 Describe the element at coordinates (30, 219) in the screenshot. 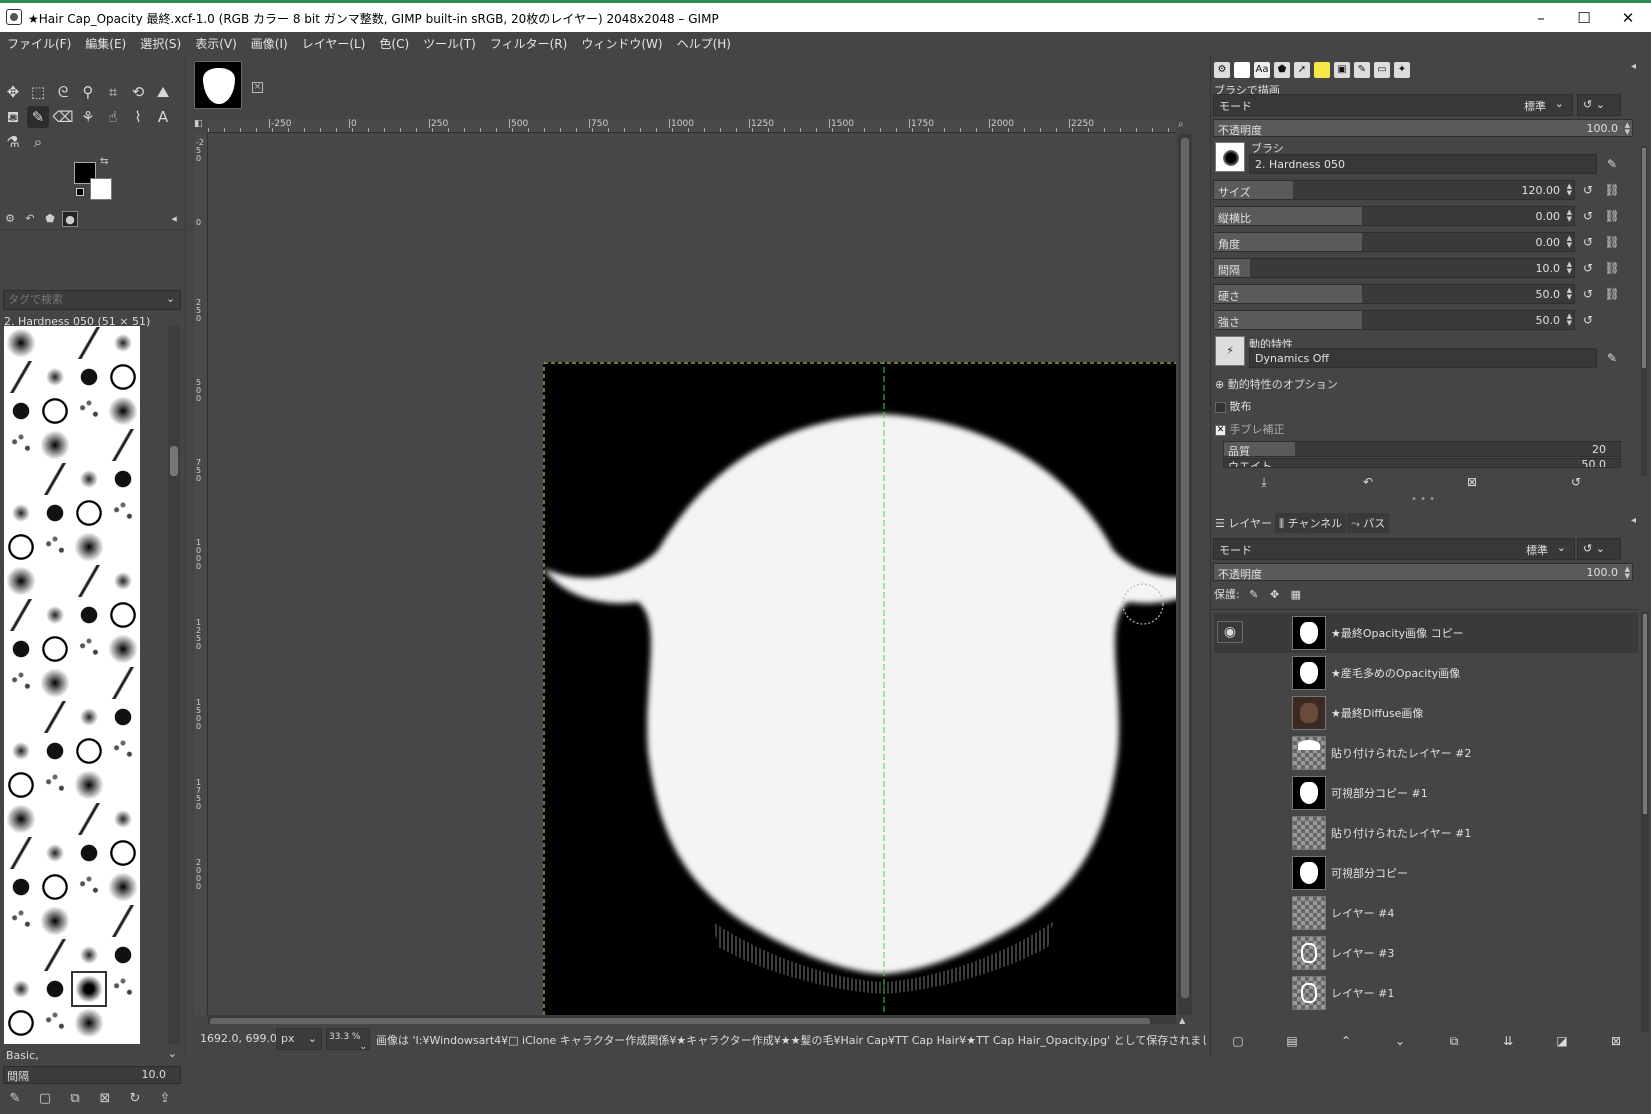

I see `undo-history-tab-icon: ↶` at that location.